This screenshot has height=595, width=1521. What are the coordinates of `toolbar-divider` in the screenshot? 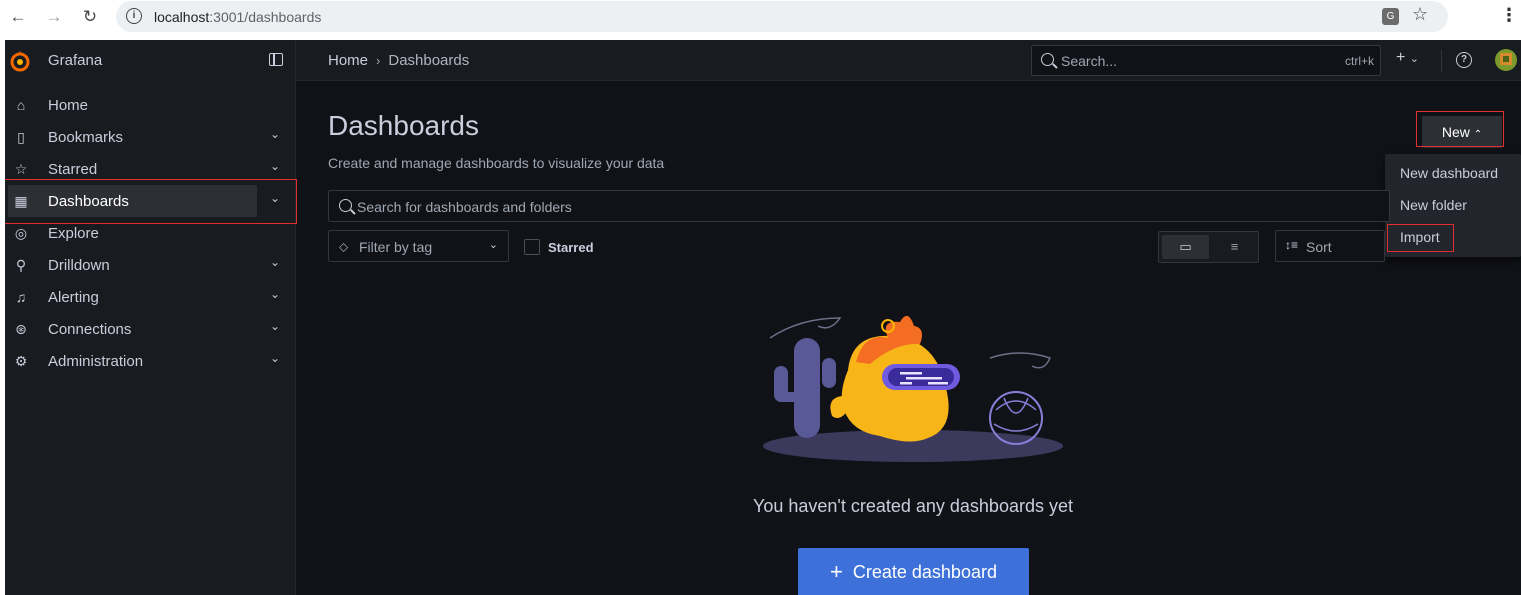 It's located at (1441, 61).